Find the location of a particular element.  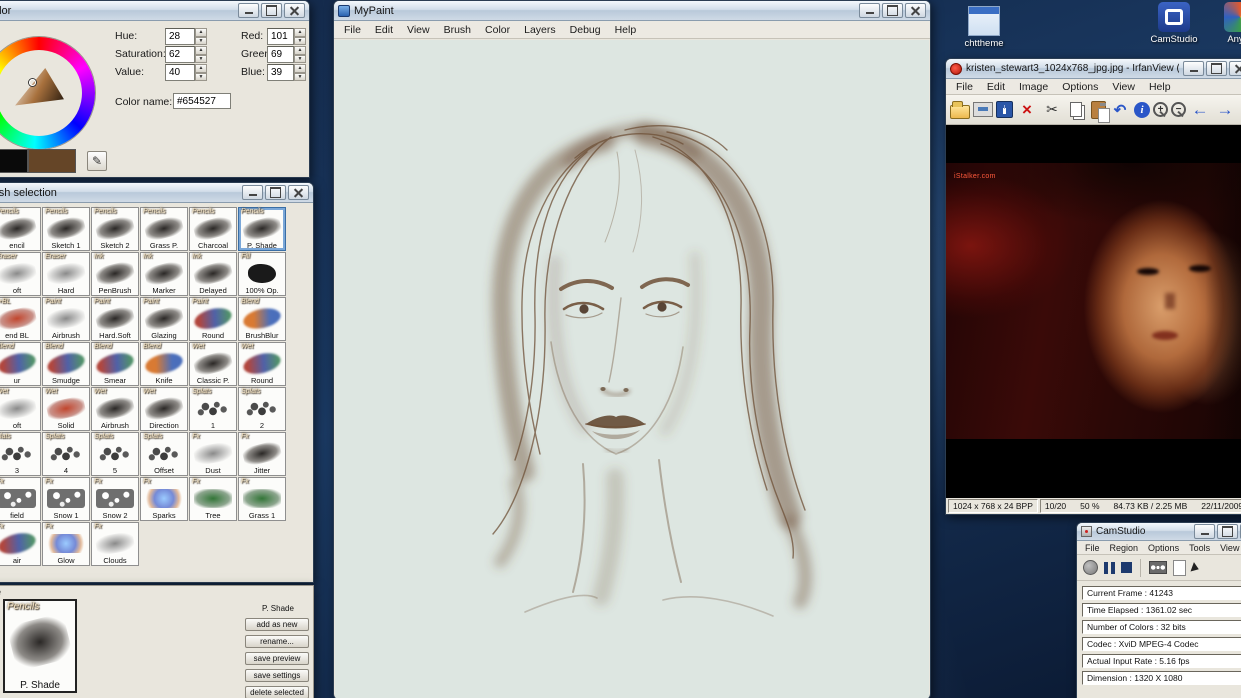

blue-input is located at coordinates (280, 72).